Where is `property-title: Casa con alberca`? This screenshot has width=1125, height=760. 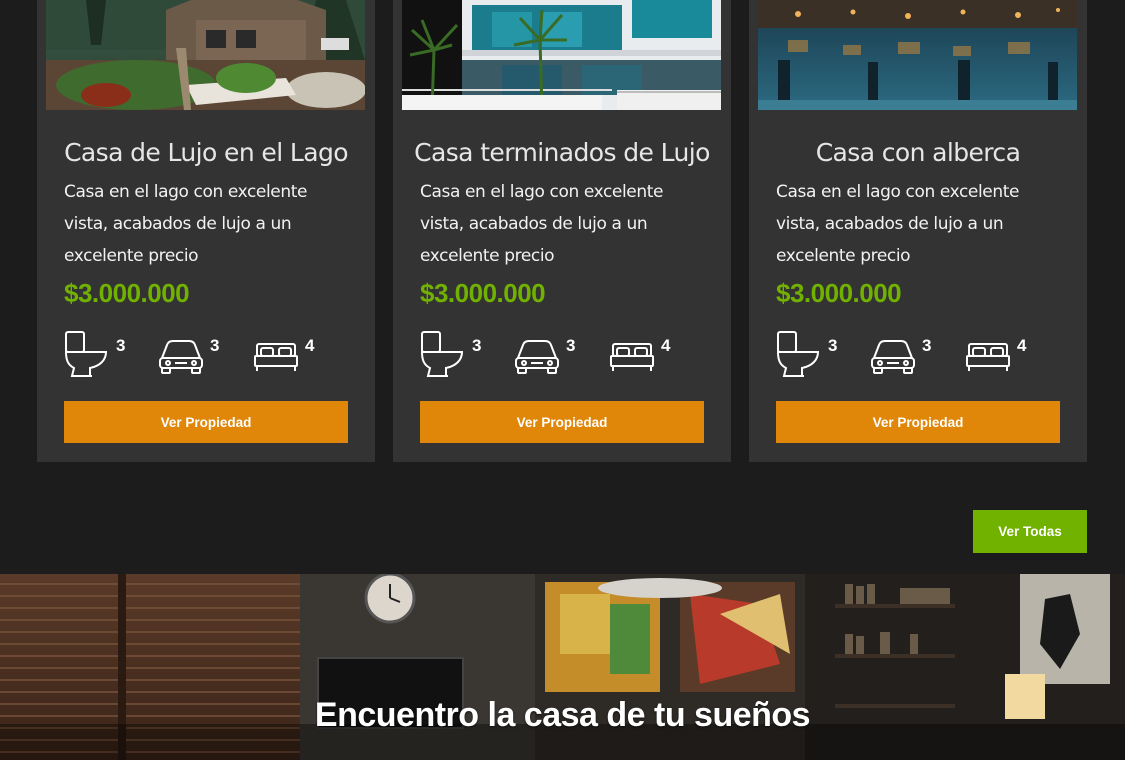
property-title: Casa con alberca is located at coordinates (918, 152).